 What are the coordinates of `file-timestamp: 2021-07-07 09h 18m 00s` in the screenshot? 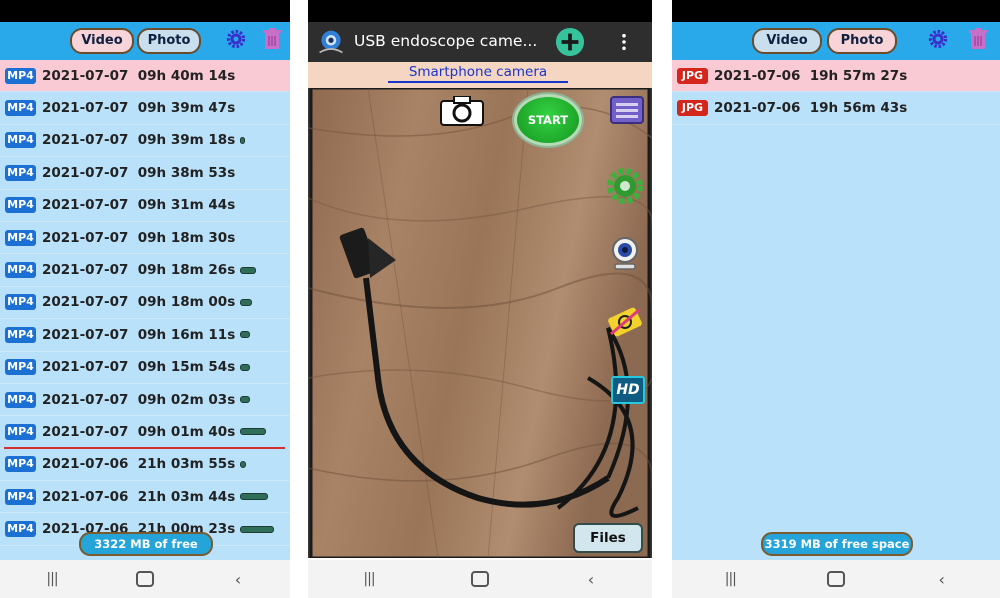 It's located at (139, 302).